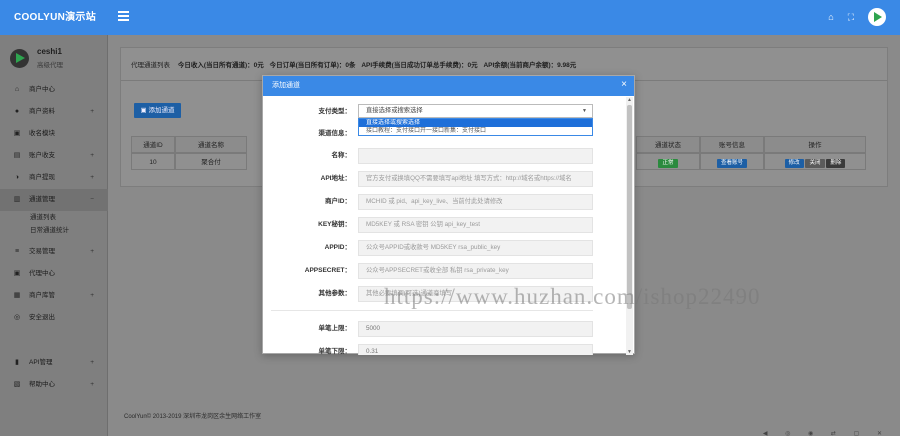 This screenshot has height=436, width=900. What do you see at coordinates (732, 144) in the screenshot?
I see `table-header-account: 账号信息` at bounding box center [732, 144].